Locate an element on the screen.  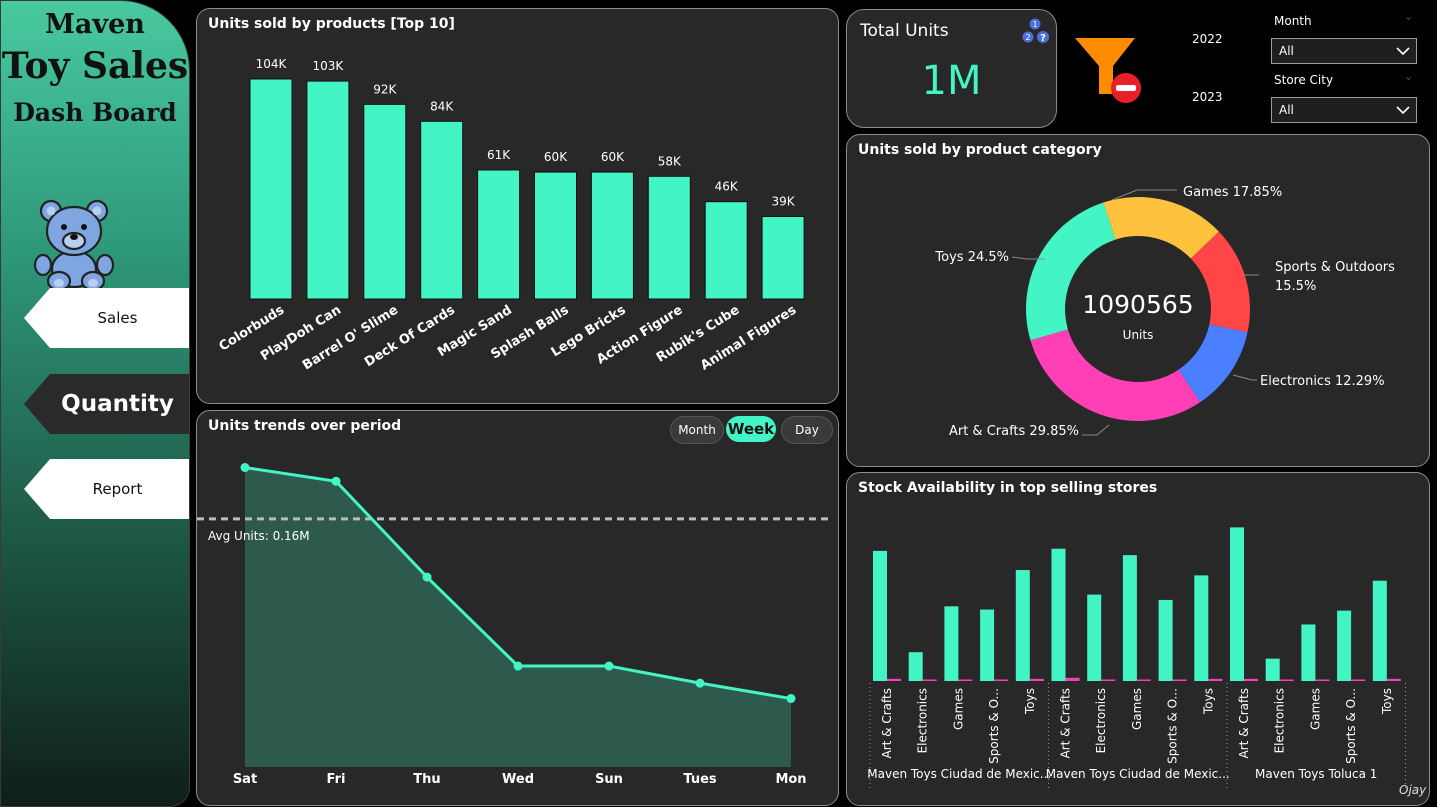
product-bar-label: 104K is located at coordinates (272, 64).